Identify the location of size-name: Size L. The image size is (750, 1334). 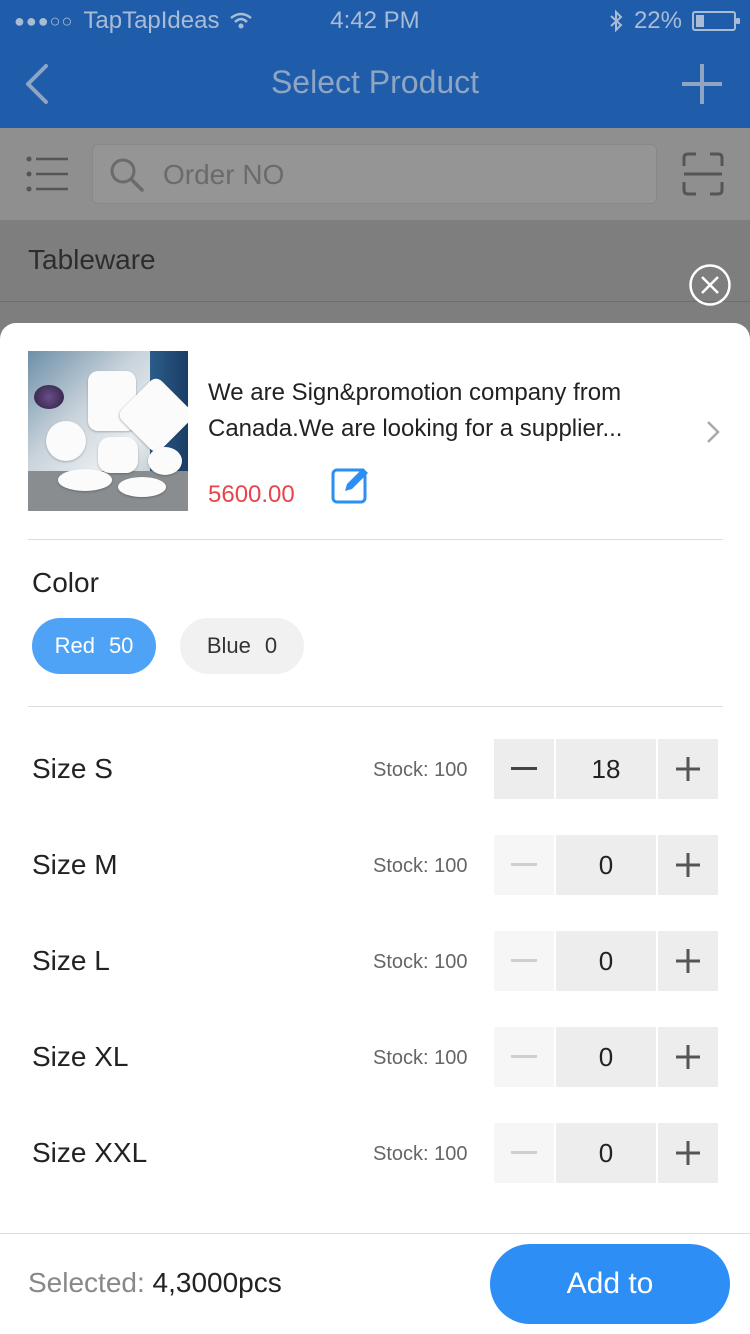
(71, 960).